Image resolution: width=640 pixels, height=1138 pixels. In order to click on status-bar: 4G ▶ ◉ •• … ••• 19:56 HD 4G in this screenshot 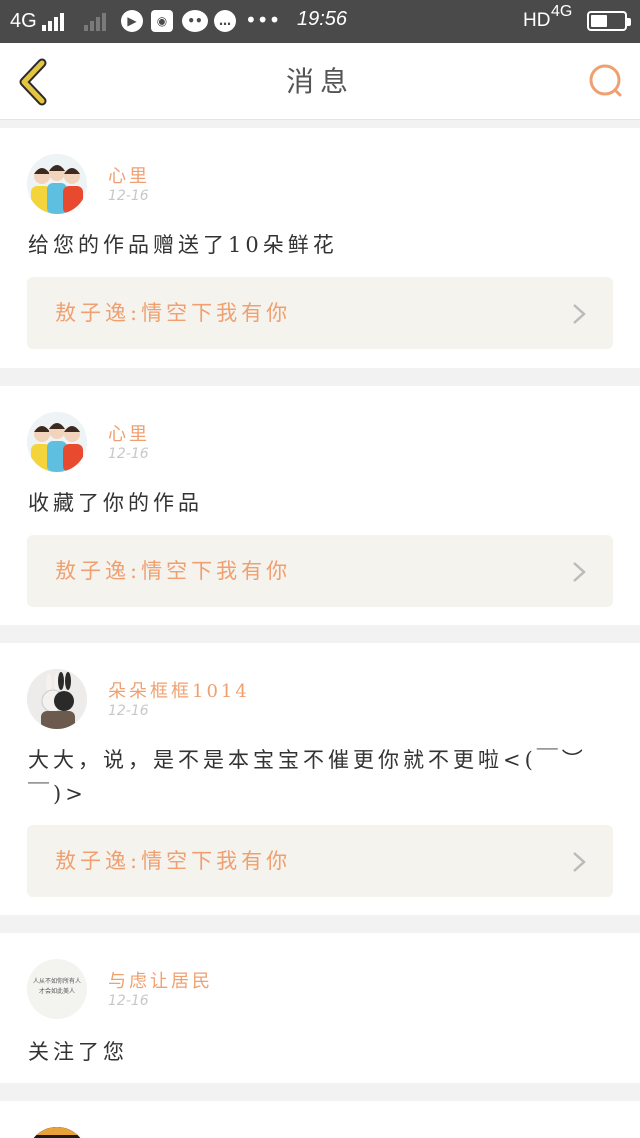, I will do `click(320, 21)`.